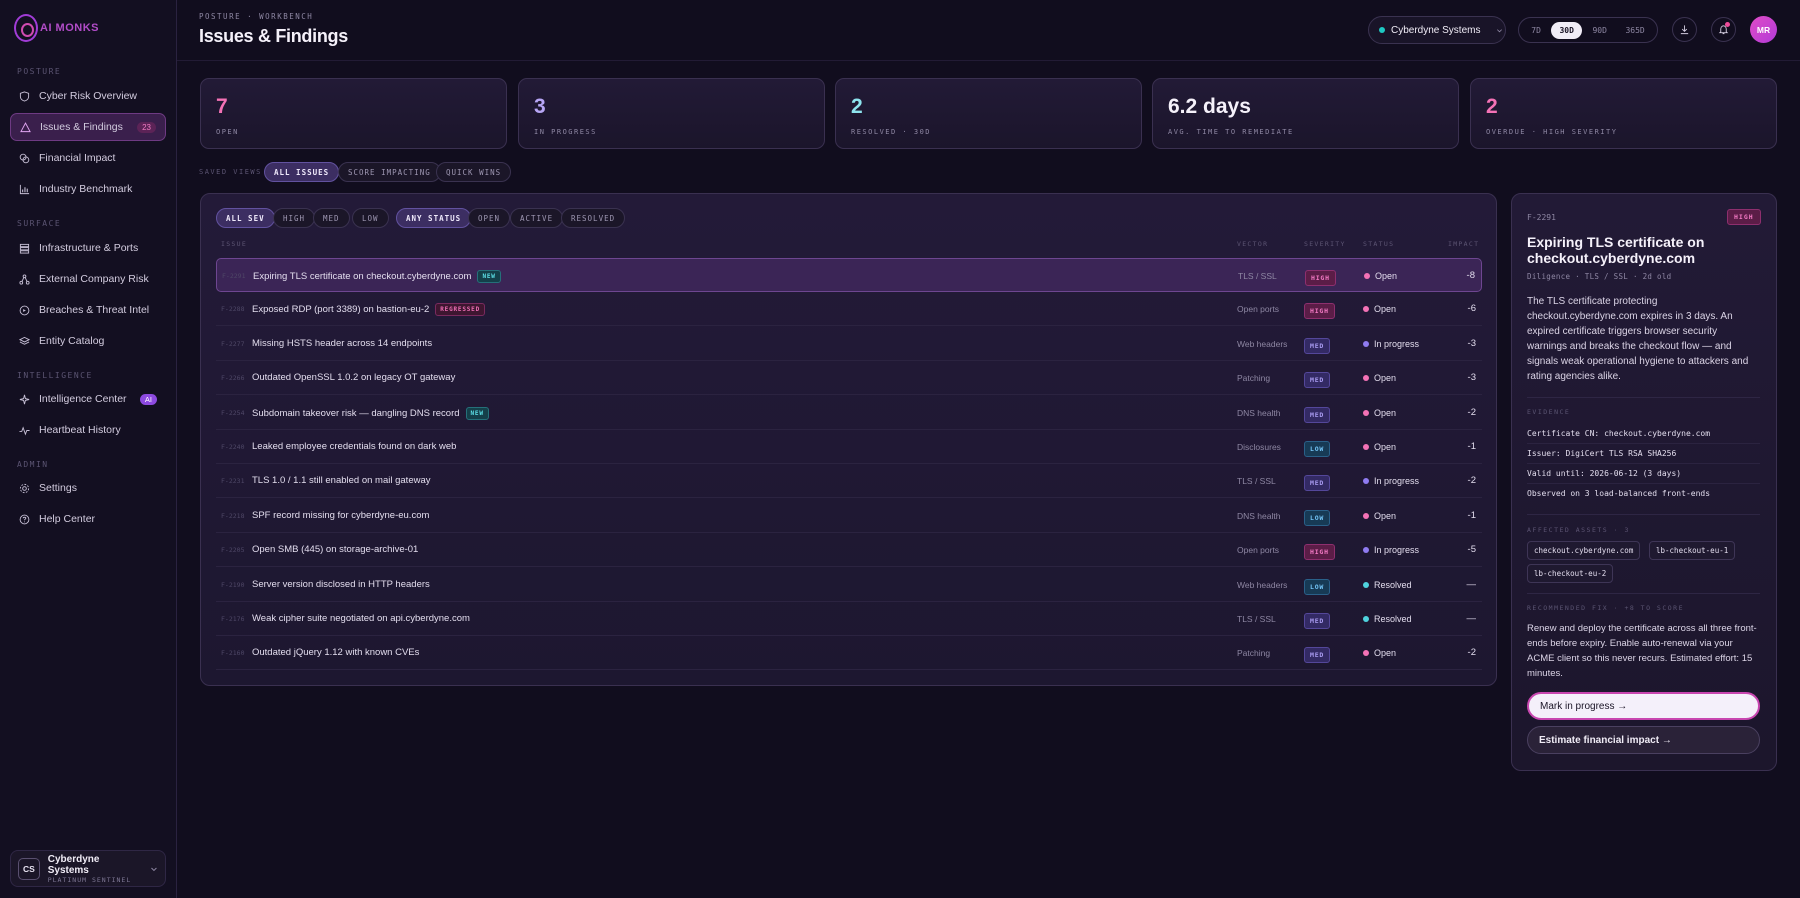 The width and height of the screenshot is (1800, 898). Describe the element at coordinates (302, 172) in the screenshot. I see `view-all-issues: ALL ISSUES` at that location.